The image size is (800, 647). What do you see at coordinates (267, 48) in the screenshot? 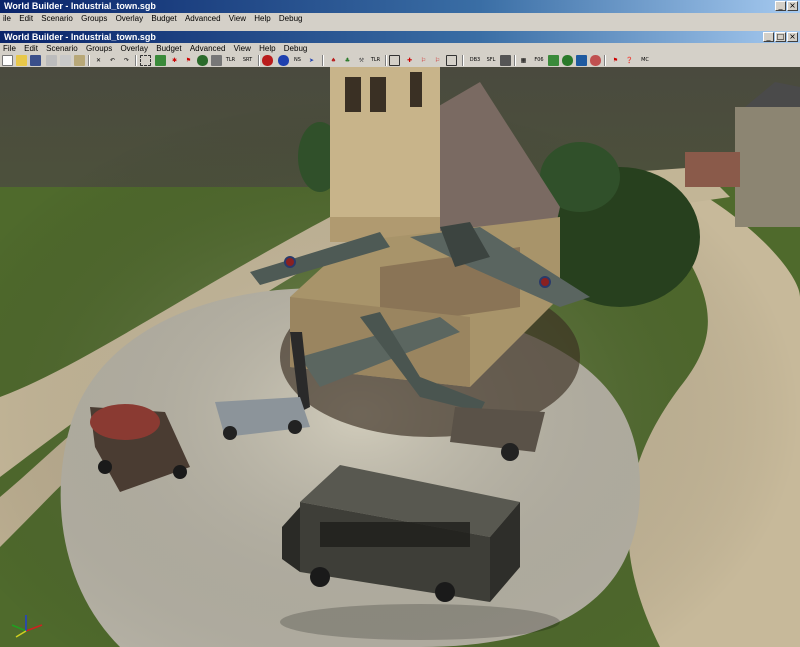
I see `menu-help: Help` at bounding box center [267, 48].